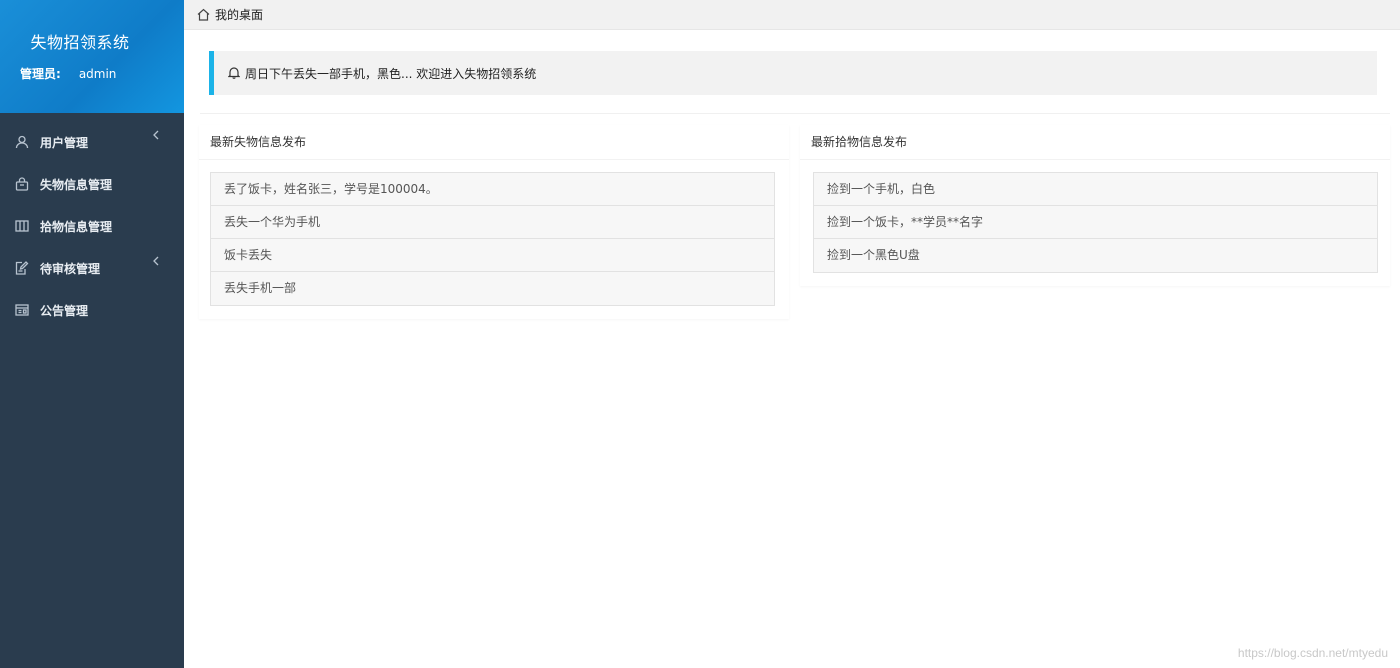  I want to click on list-item: 捡到一个手机，白色, so click(1095, 189).